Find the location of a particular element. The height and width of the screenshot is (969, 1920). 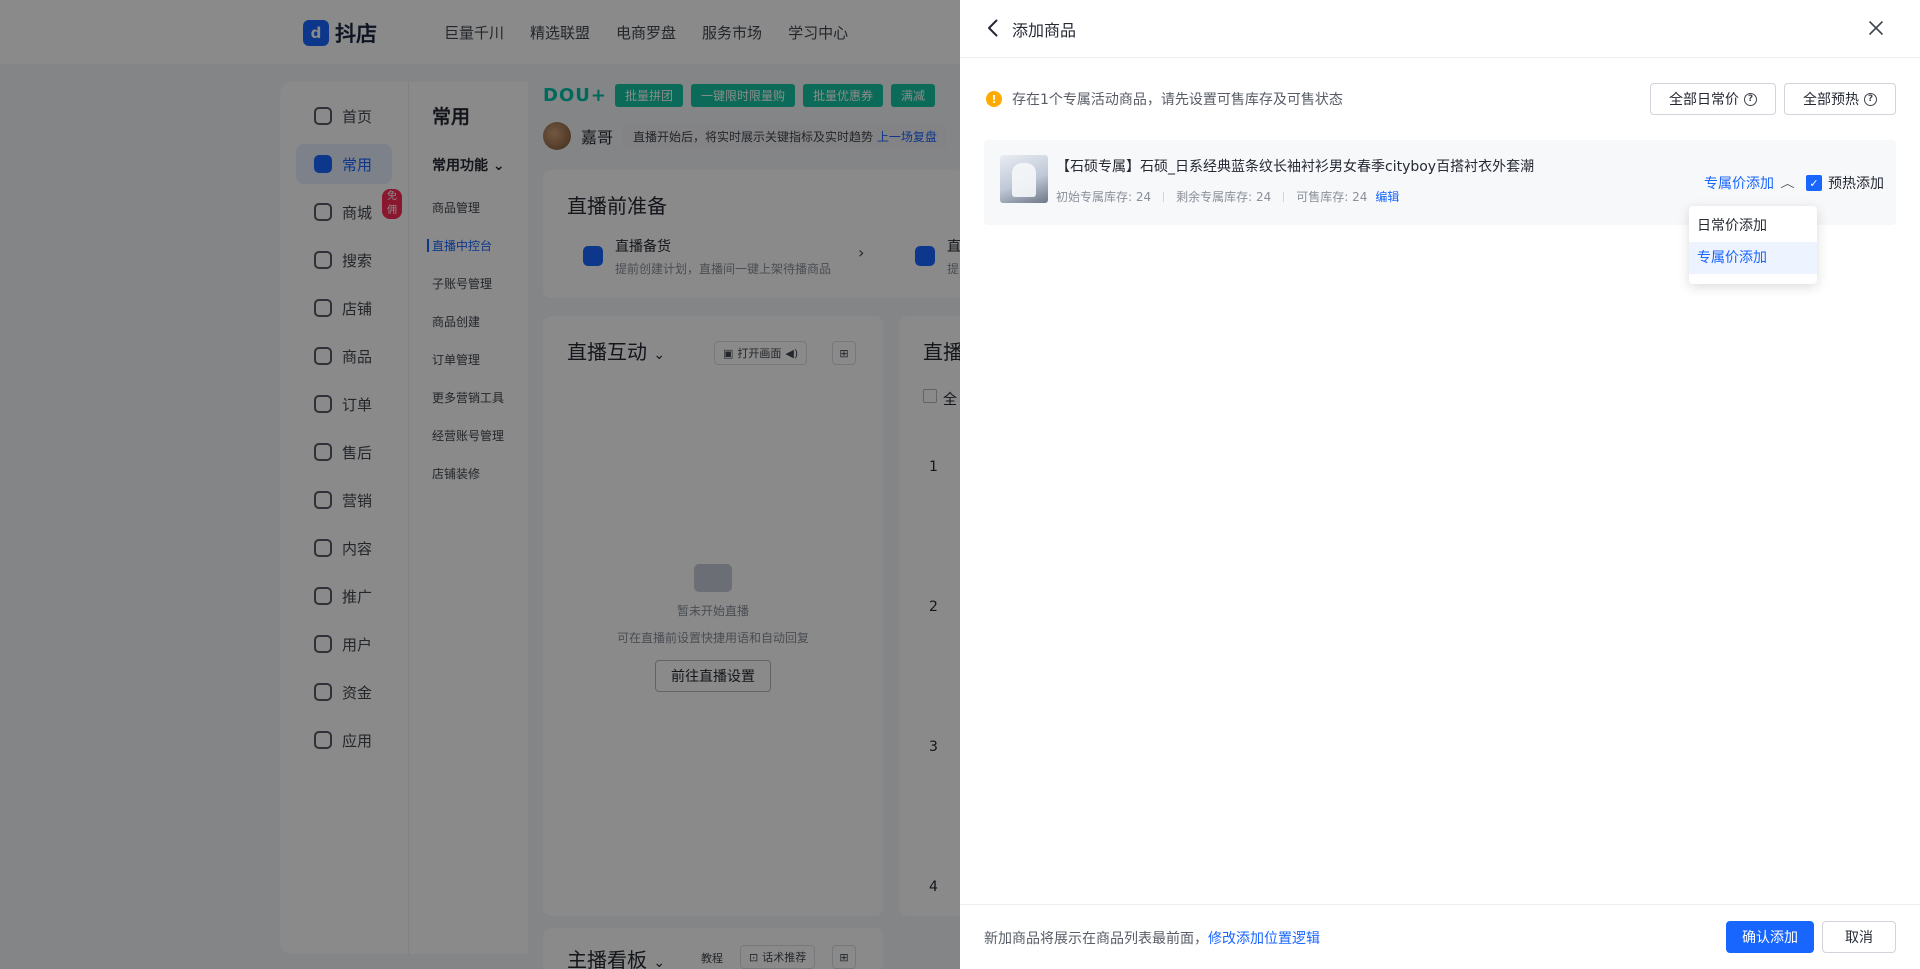

product-title: 【石硕专属】石硕_日系经典蓝条纹长袖衬衫男女春季cityboy百搭衬衣外套潮 is located at coordinates (1295, 167).